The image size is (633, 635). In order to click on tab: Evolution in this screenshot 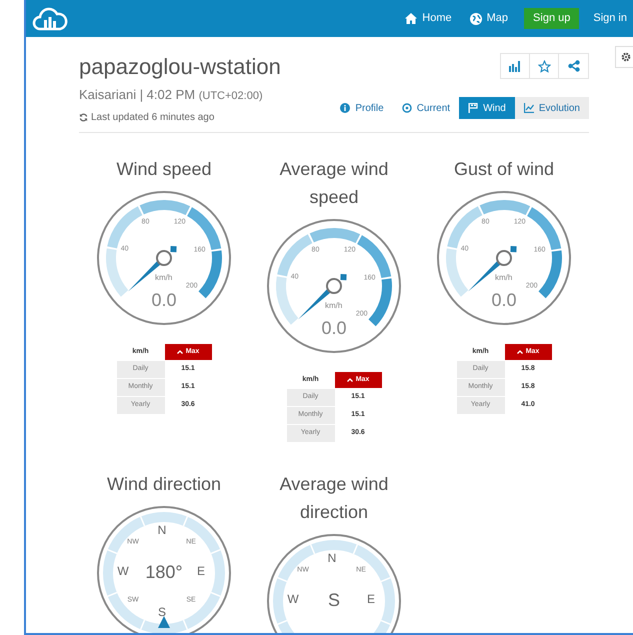, I will do `click(551, 108)`.